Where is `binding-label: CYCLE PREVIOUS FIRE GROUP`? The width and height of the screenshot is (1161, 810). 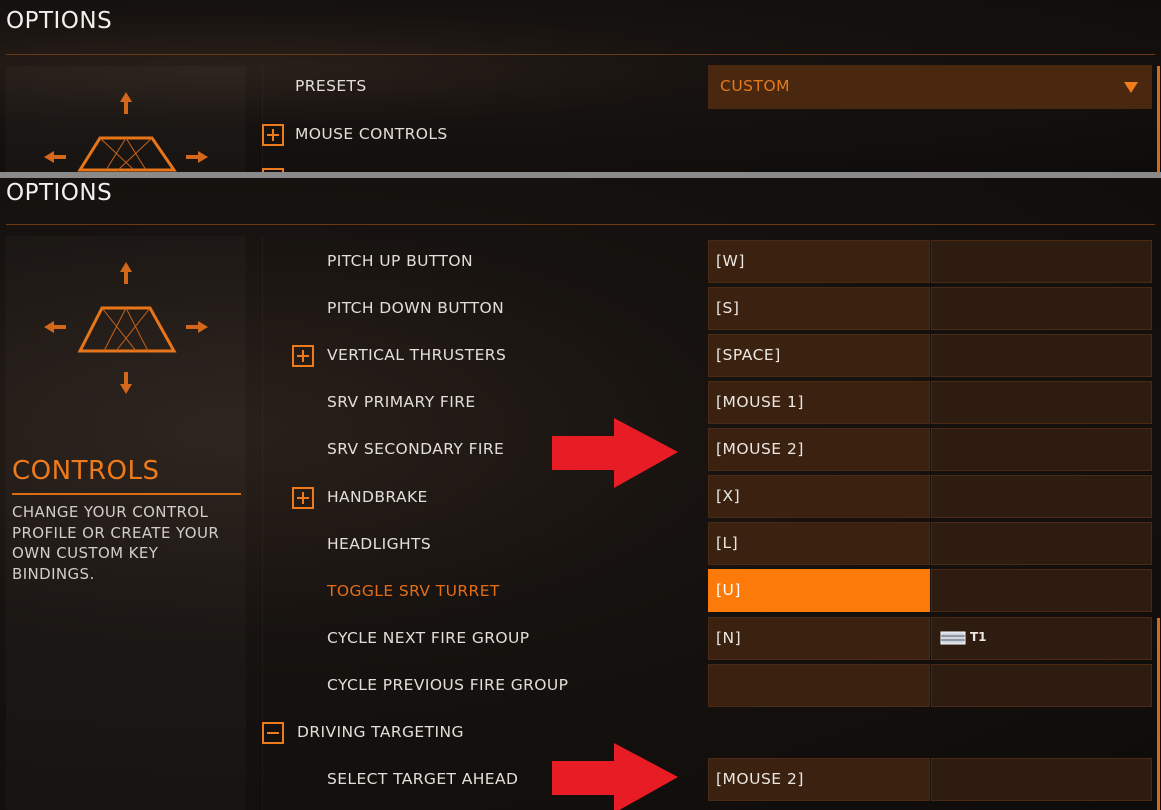 binding-label: CYCLE PREVIOUS FIRE GROUP is located at coordinates (447, 685).